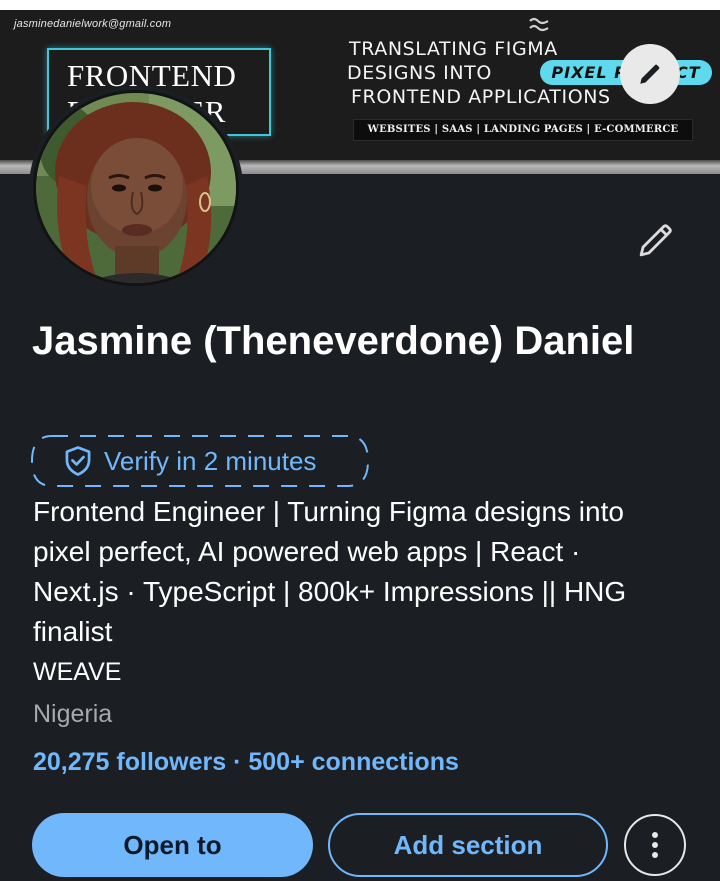 Image resolution: width=720 pixels, height=881 pixels. I want to click on banner-email: jasminedanielwork@gmail.com, so click(93, 24).